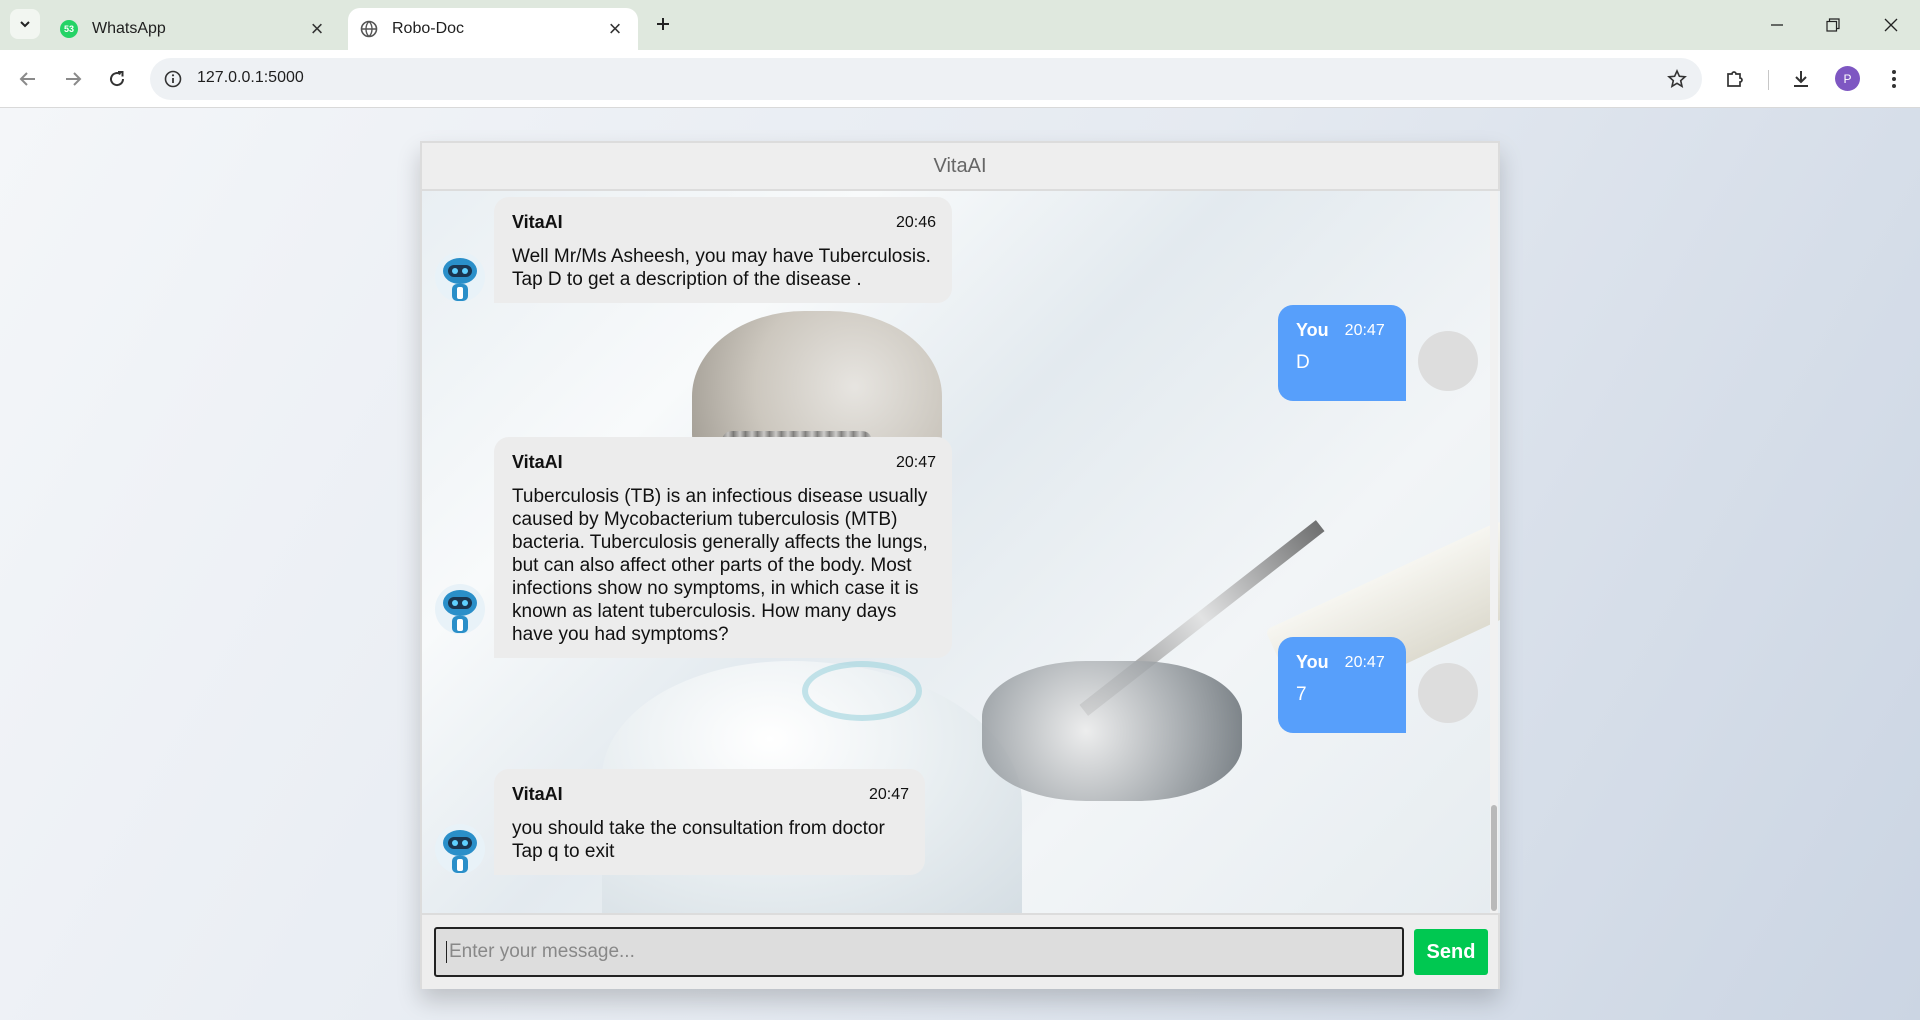 The height and width of the screenshot is (1020, 1920). I want to click on chat-title: VitaAI, so click(960, 165).